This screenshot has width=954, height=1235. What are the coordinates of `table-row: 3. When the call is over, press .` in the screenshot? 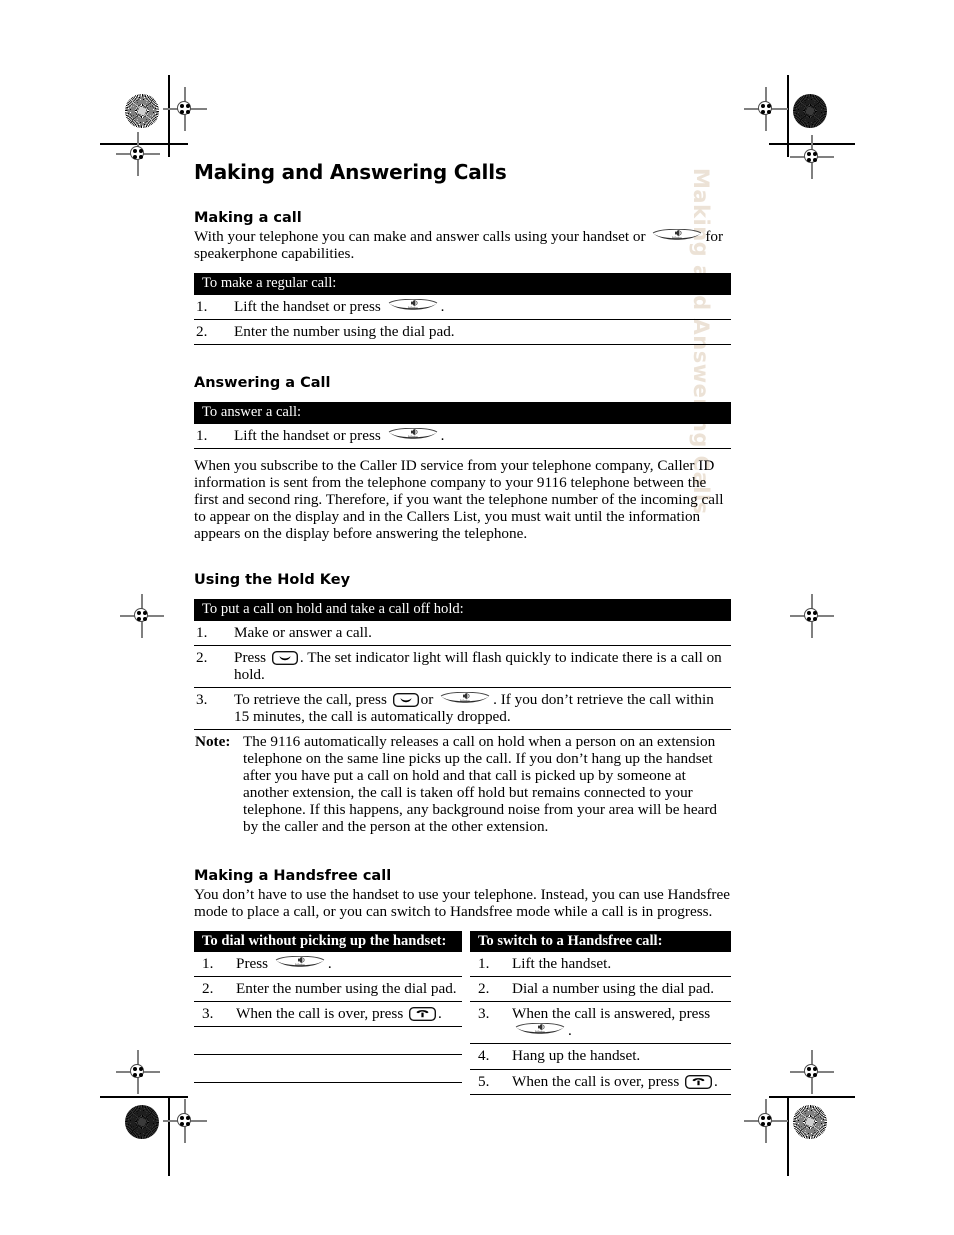 It's located at (328, 1014).